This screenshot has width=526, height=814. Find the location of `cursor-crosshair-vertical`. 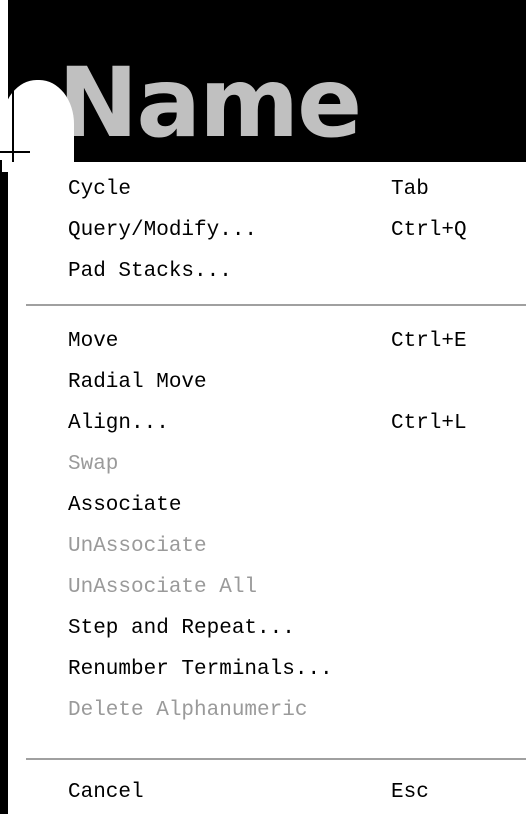

cursor-crosshair-vertical is located at coordinates (13, 87).